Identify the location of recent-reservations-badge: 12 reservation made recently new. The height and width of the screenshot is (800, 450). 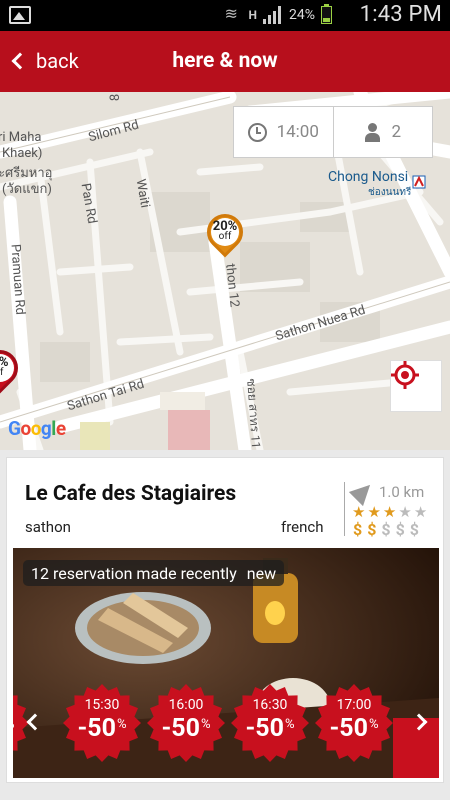
(154, 573).